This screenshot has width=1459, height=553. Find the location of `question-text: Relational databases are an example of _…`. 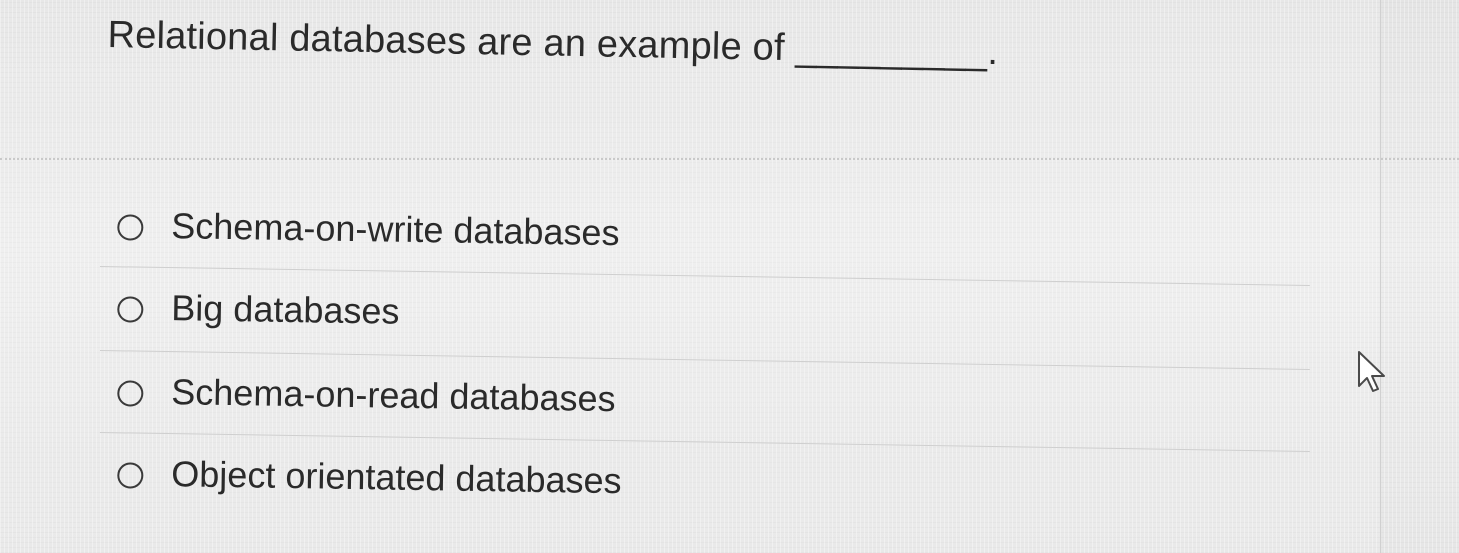

question-text: Relational databases are an example of _… is located at coordinates (553, 44).